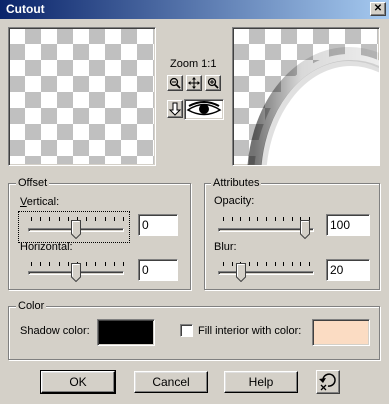 The width and height of the screenshot is (389, 404). What do you see at coordinates (194, 9) in the screenshot?
I see `title-bar` at bounding box center [194, 9].